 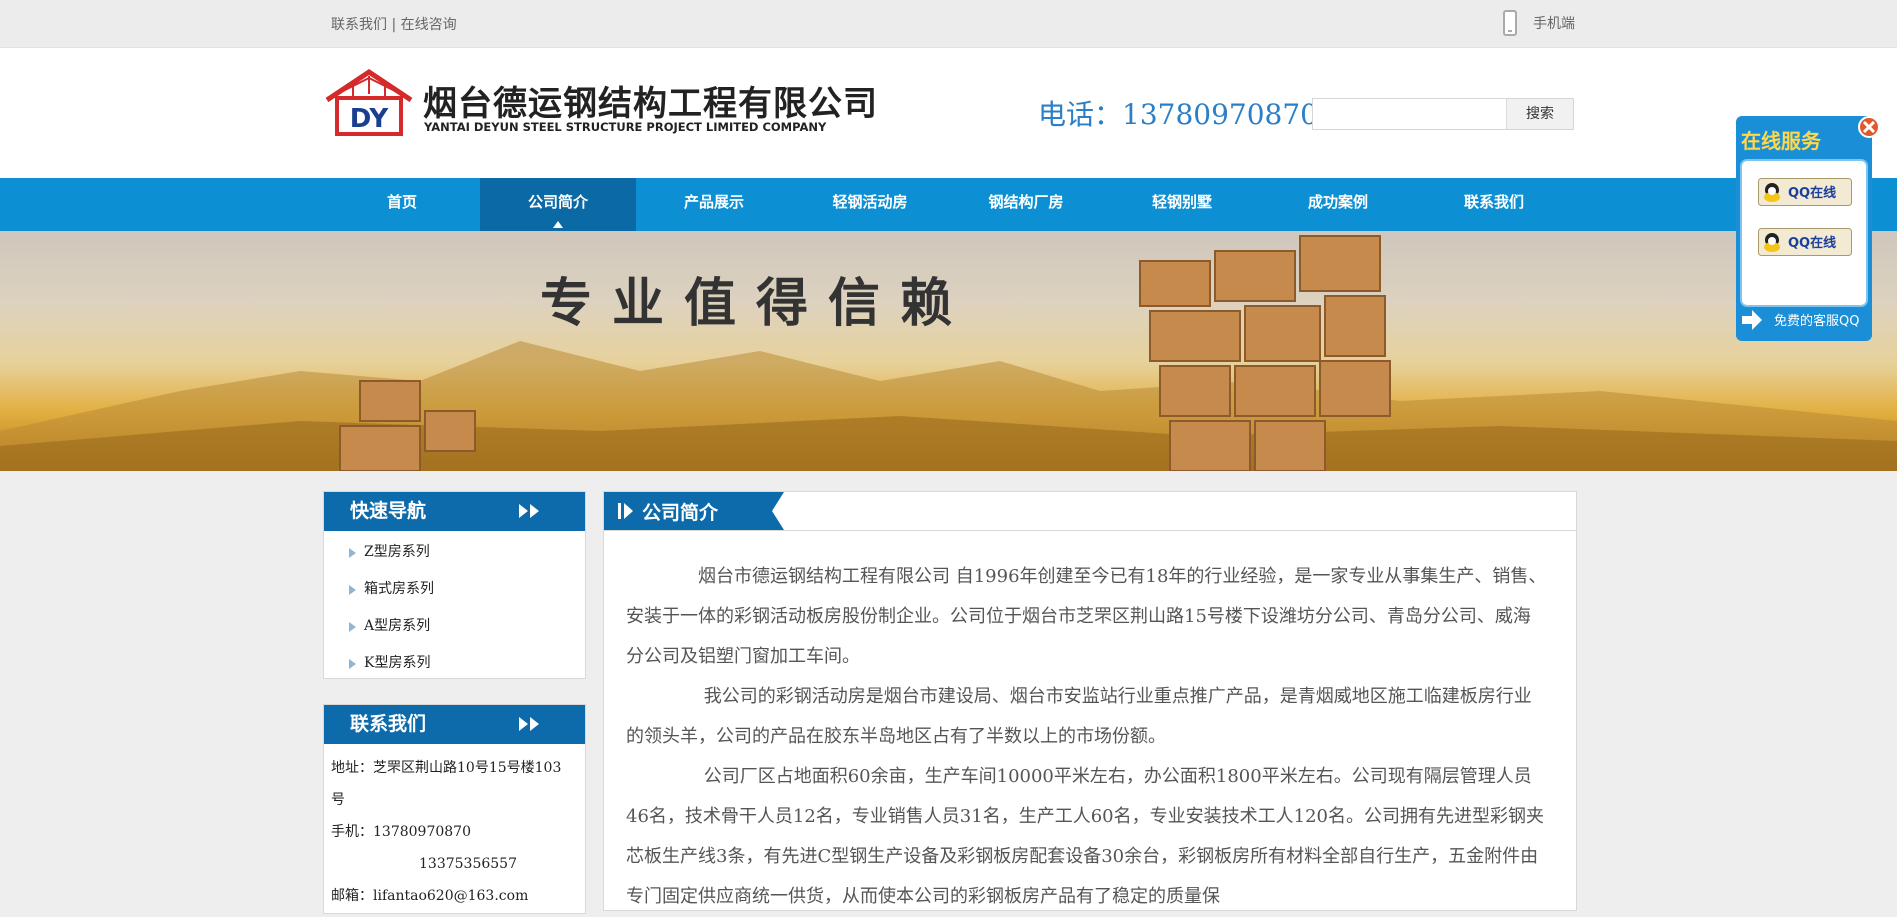 What do you see at coordinates (1494, 204) in the screenshot?
I see `nav-item-contact: 联系我们` at bounding box center [1494, 204].